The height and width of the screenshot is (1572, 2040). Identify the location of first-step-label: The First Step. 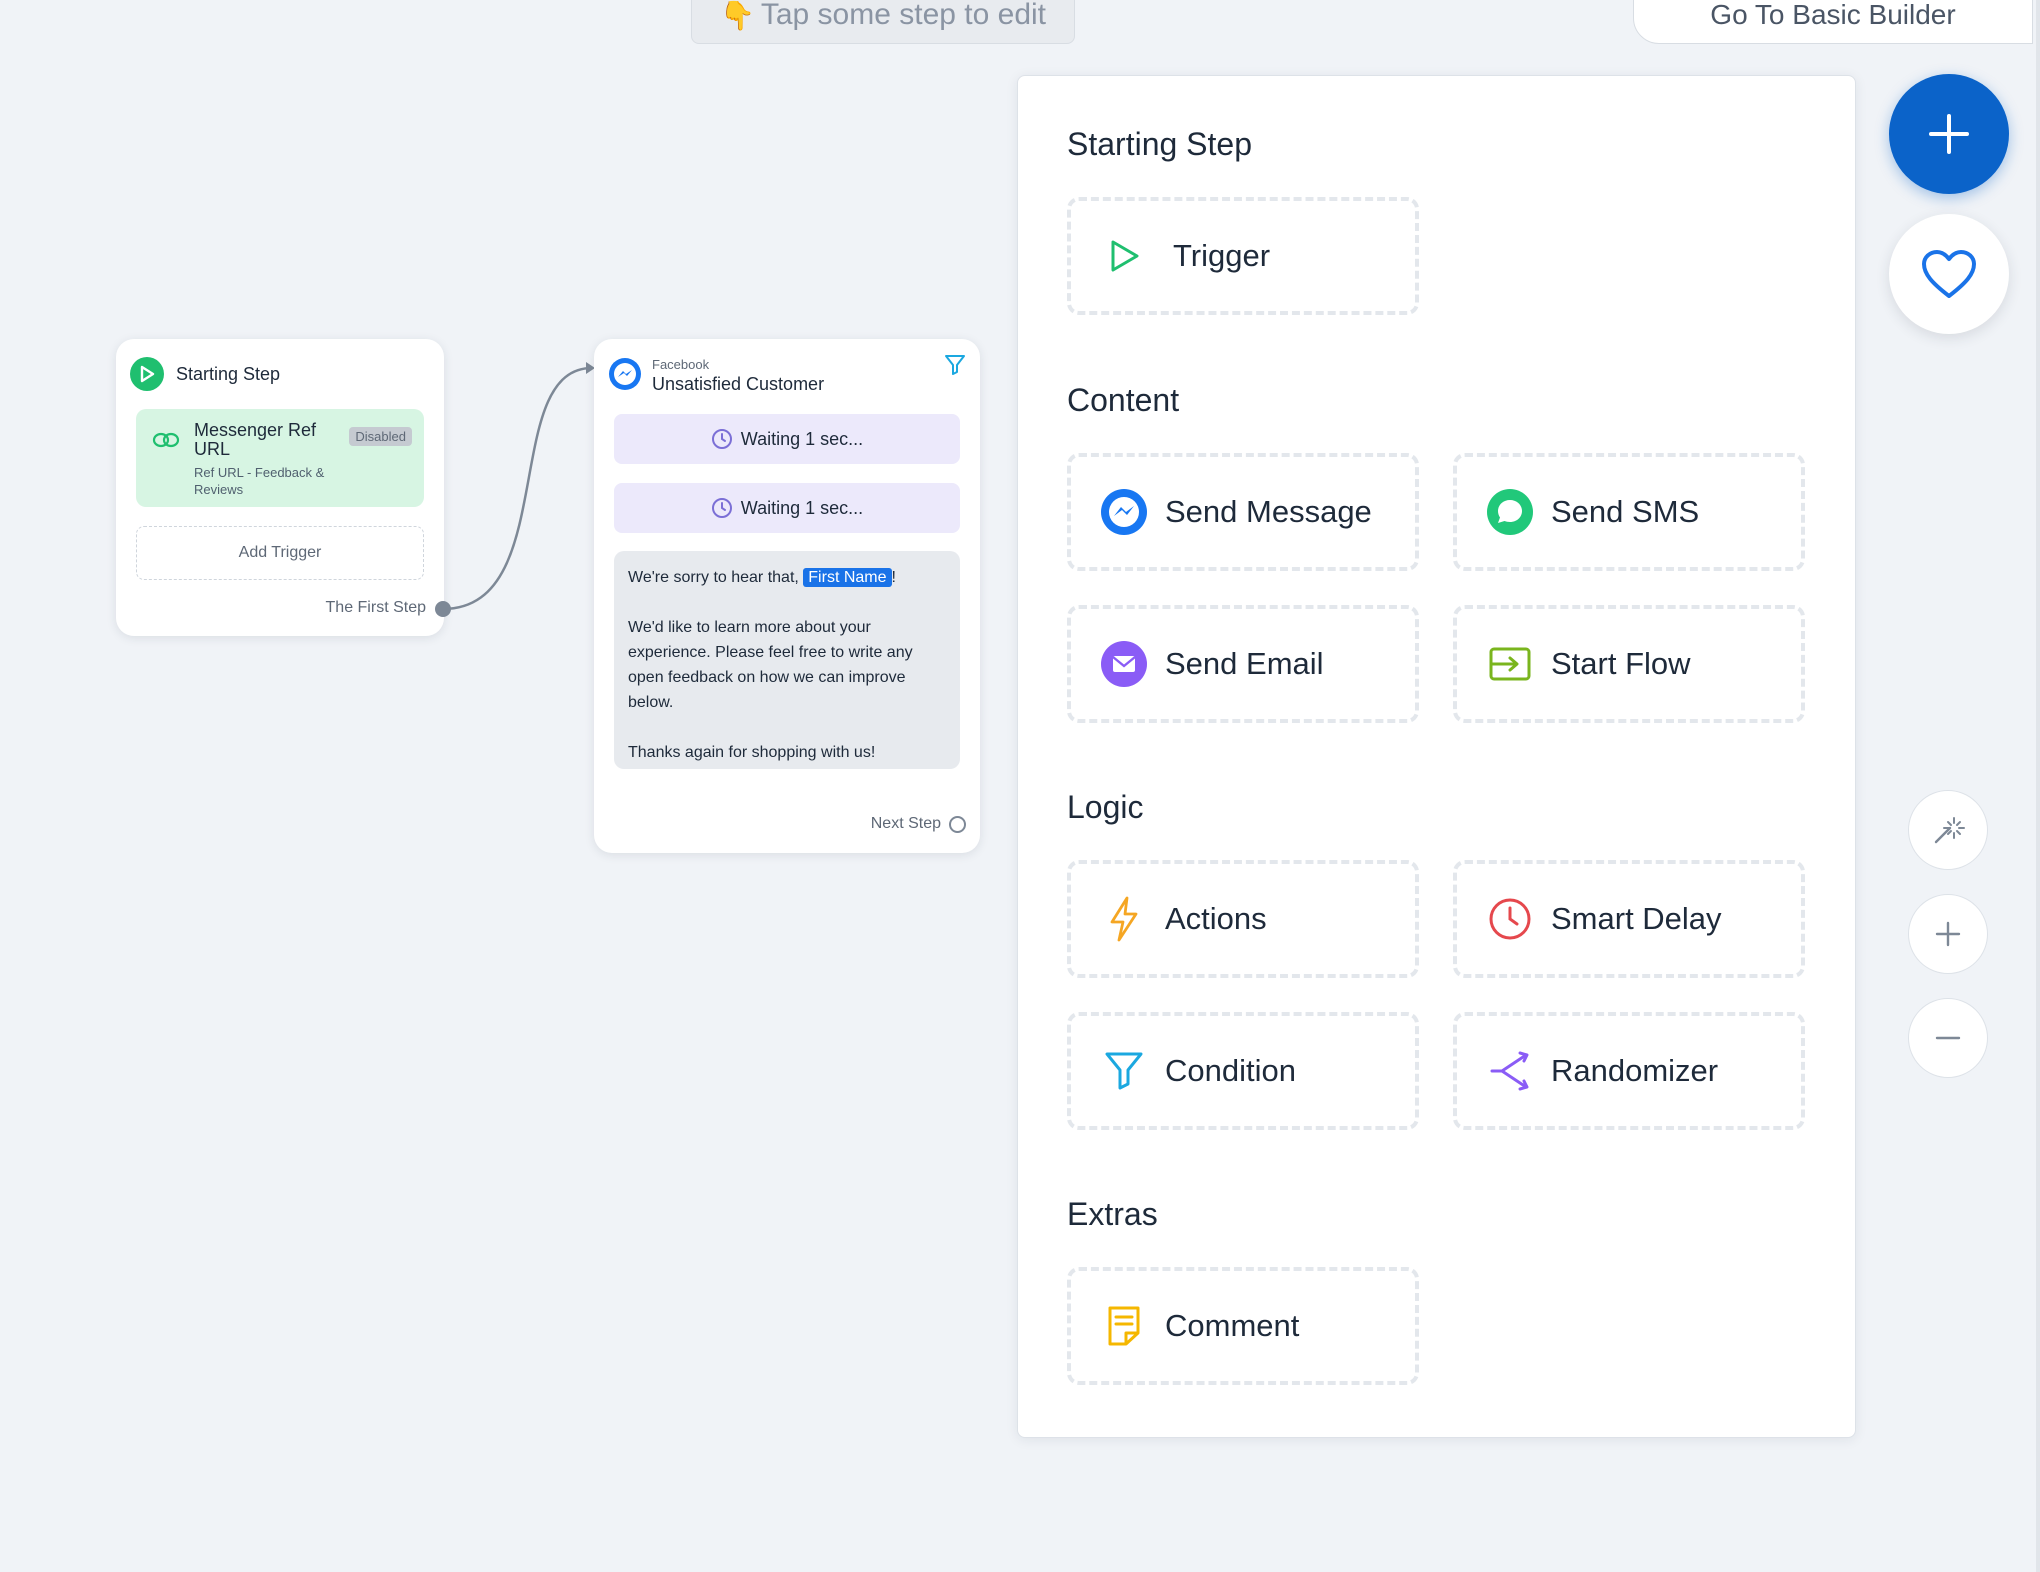
(375, 607).